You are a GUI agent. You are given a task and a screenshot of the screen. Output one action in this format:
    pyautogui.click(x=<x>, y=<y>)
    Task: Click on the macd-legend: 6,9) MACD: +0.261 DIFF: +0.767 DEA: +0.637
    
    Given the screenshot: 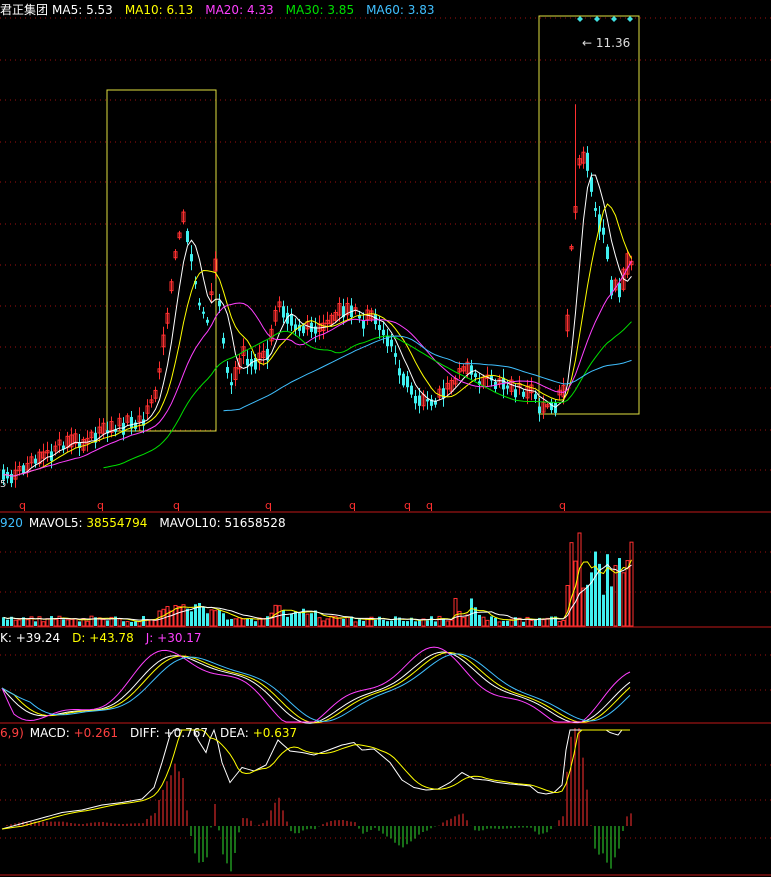 What is the action you would take?
    pyautogui.click(x=154, y=733)
    